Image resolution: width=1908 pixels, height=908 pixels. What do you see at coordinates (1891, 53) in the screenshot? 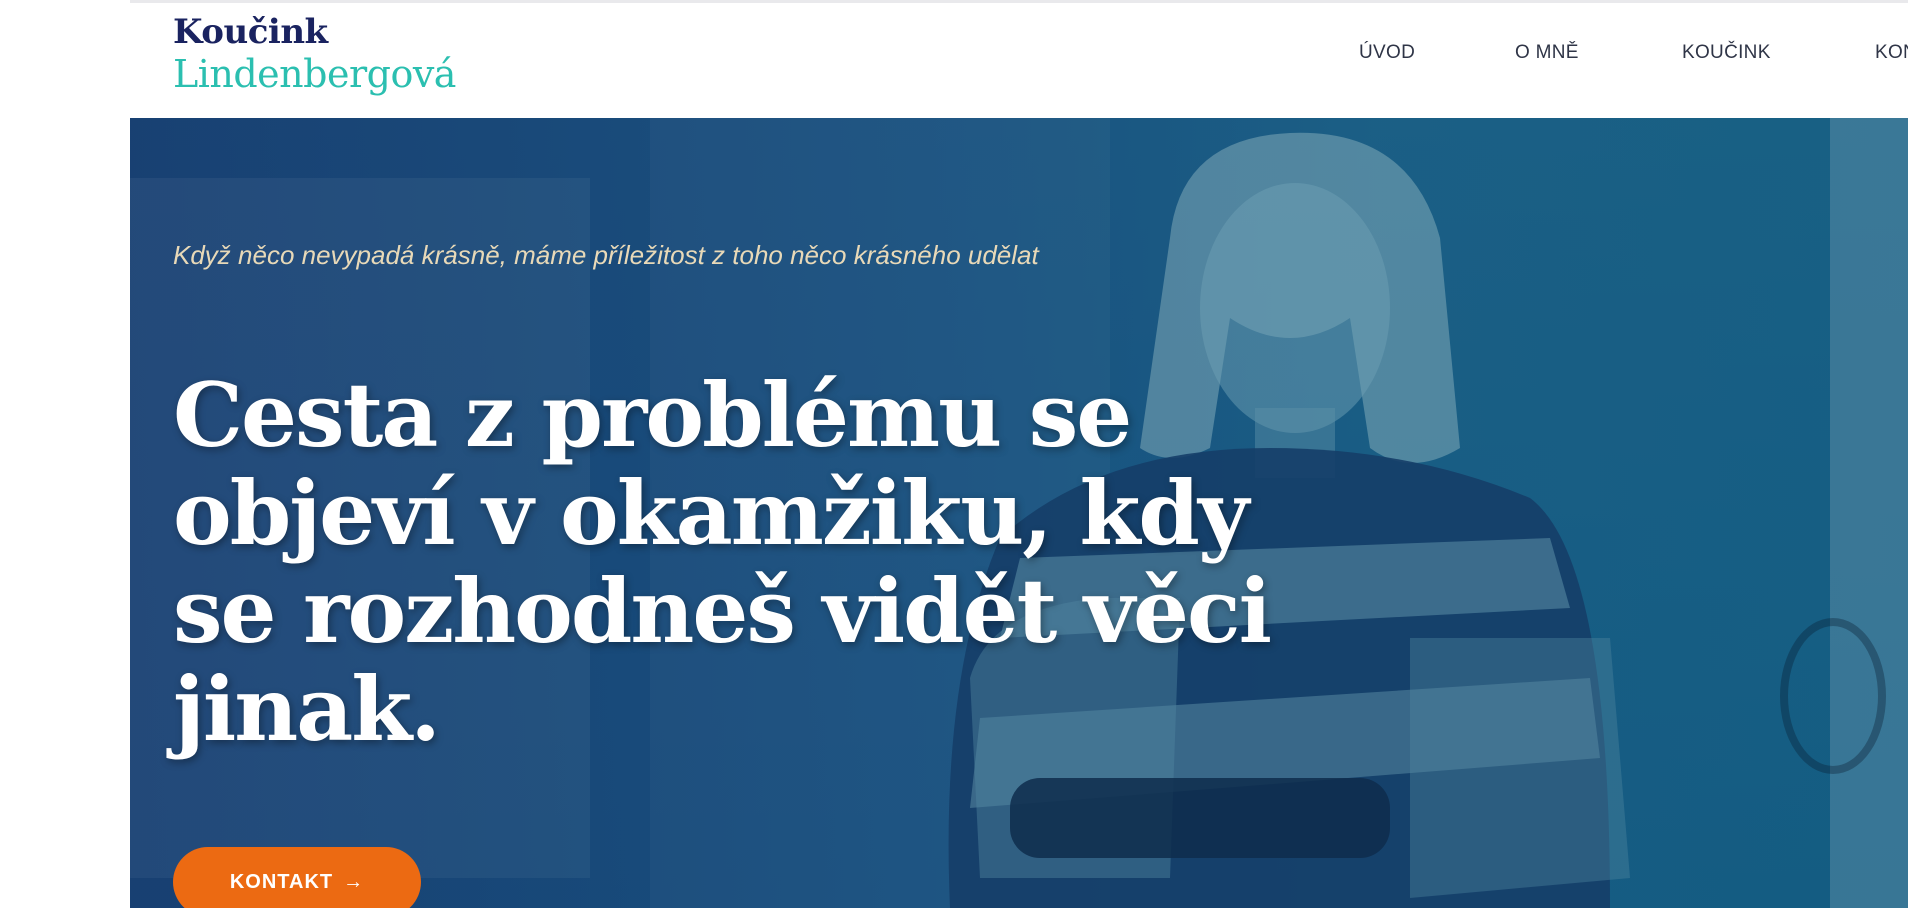
I see `nav-item-kontakt: KON` at bounding box center [1891, 53].